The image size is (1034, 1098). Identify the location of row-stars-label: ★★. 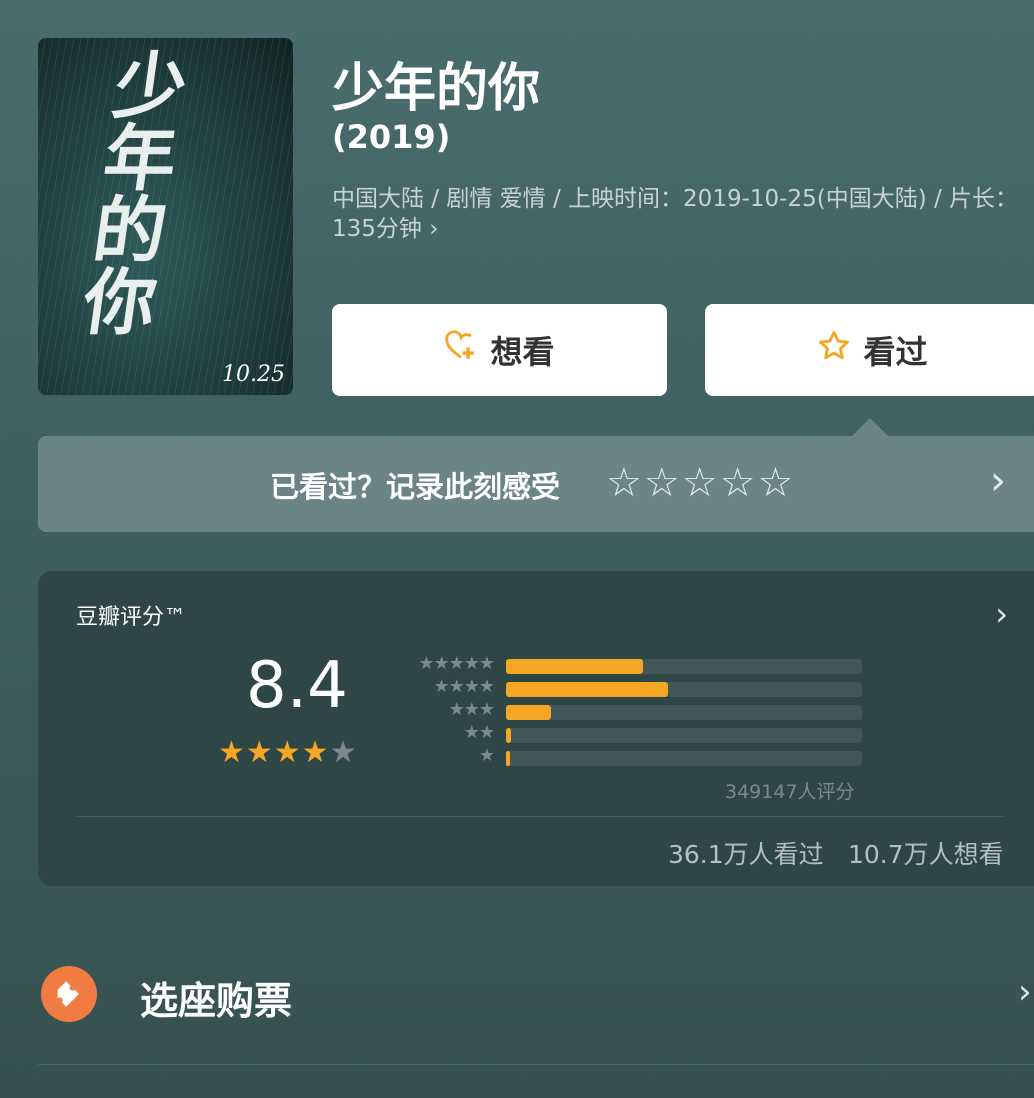
(479, 732).